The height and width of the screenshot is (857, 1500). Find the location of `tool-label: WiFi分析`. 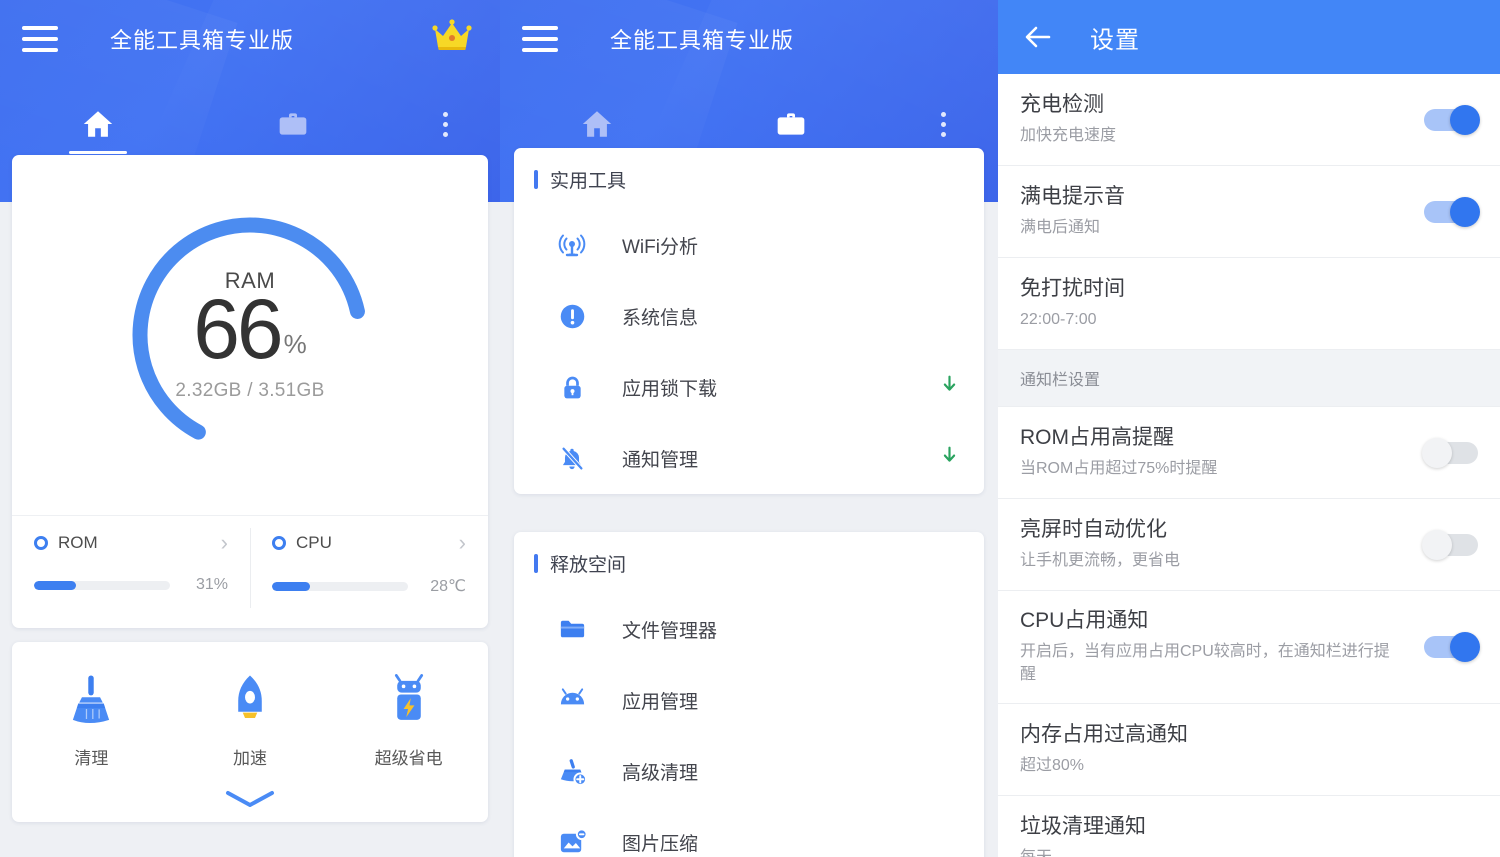

tool-label: WiFi分析 is located at coordinates (660, 247).